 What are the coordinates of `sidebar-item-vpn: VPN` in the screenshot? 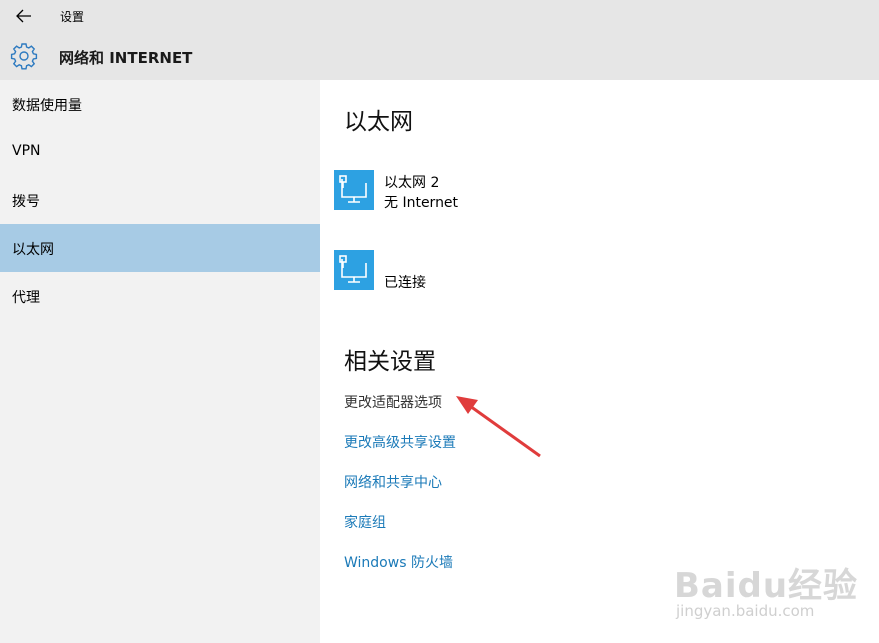 It's located at (160, 152).